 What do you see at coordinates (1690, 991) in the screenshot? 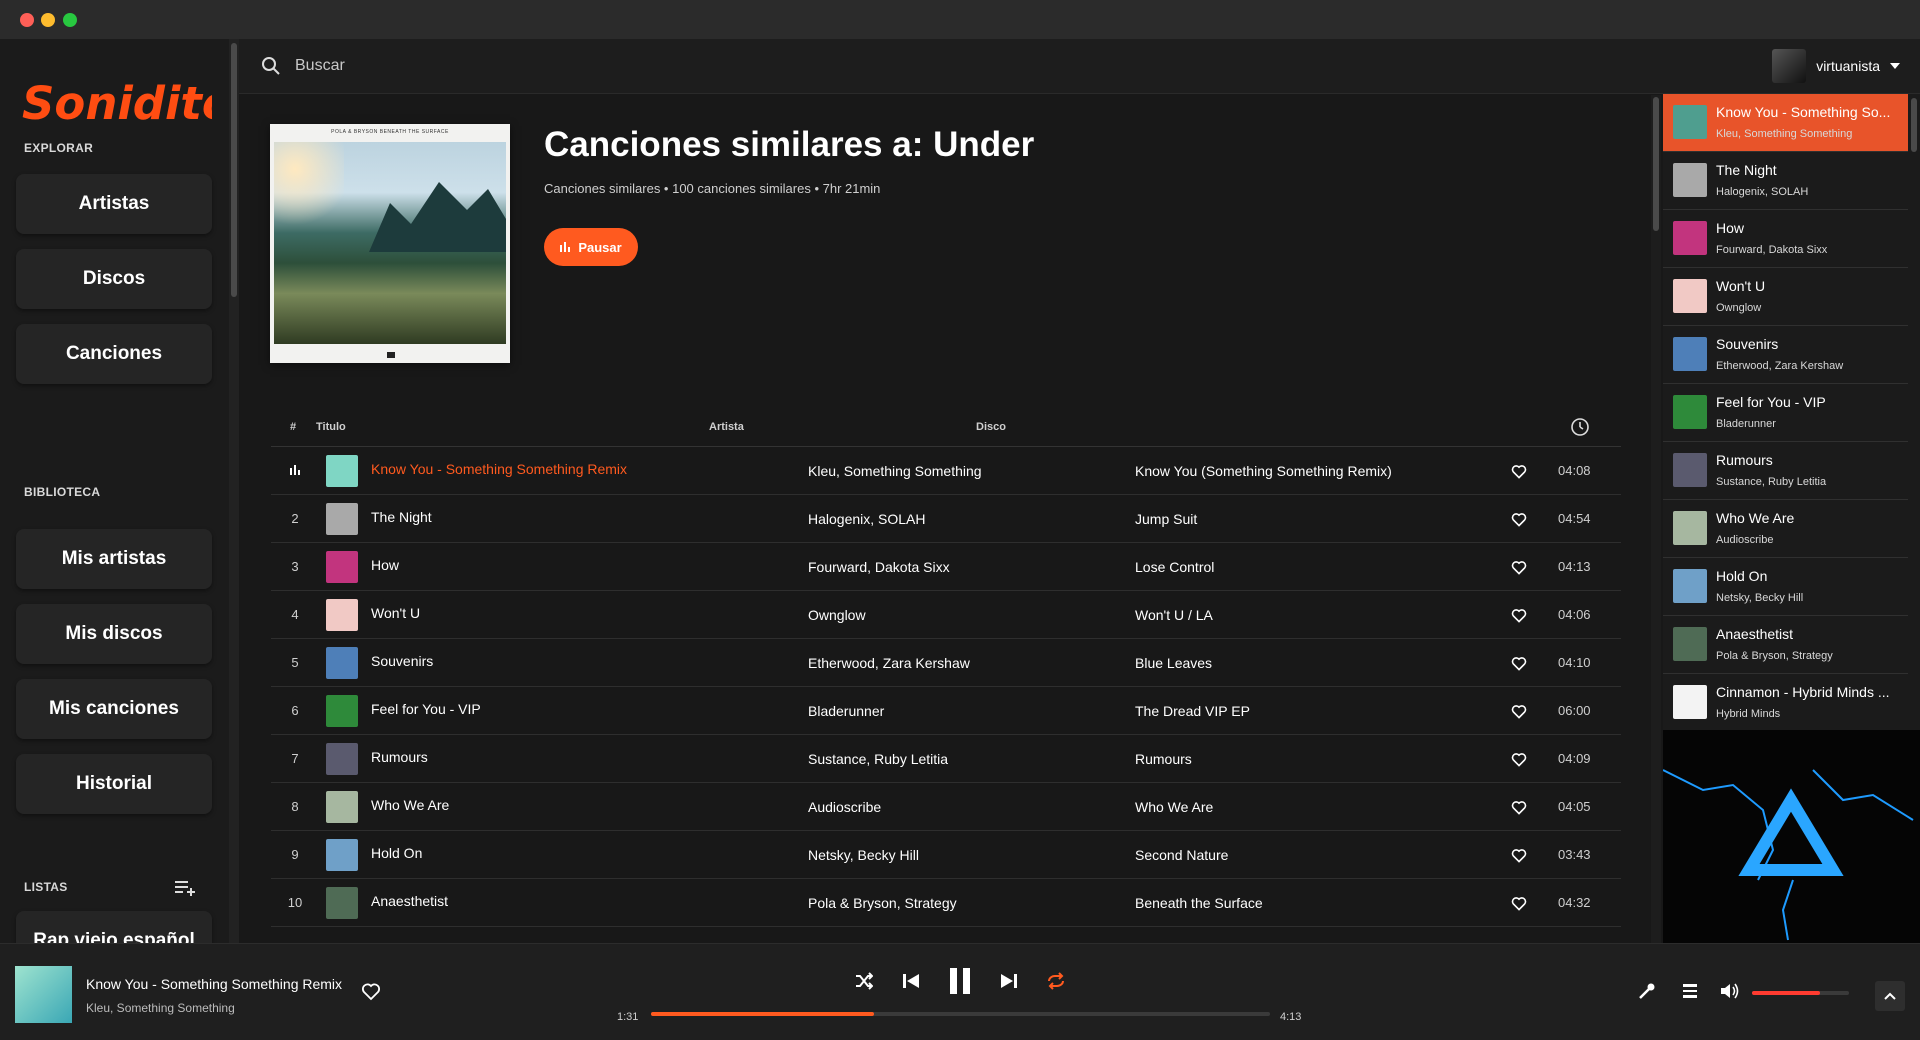
I see `queue-icon` at bounding box center [1690, 991].